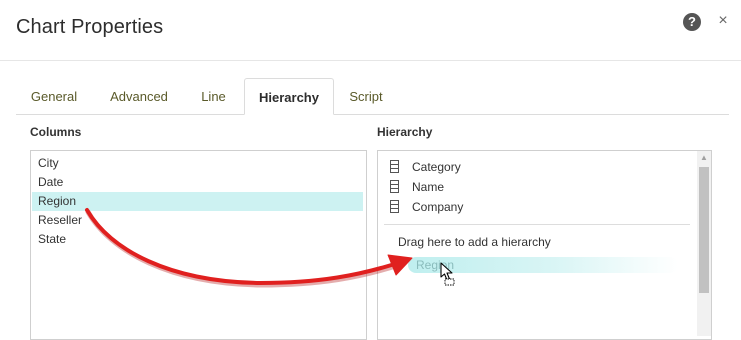 The image size is (741, 340). What do you see at coordinates (197, 239) in the screenshot?
I see `column-item-state: State` at bounding box center [197, 239].